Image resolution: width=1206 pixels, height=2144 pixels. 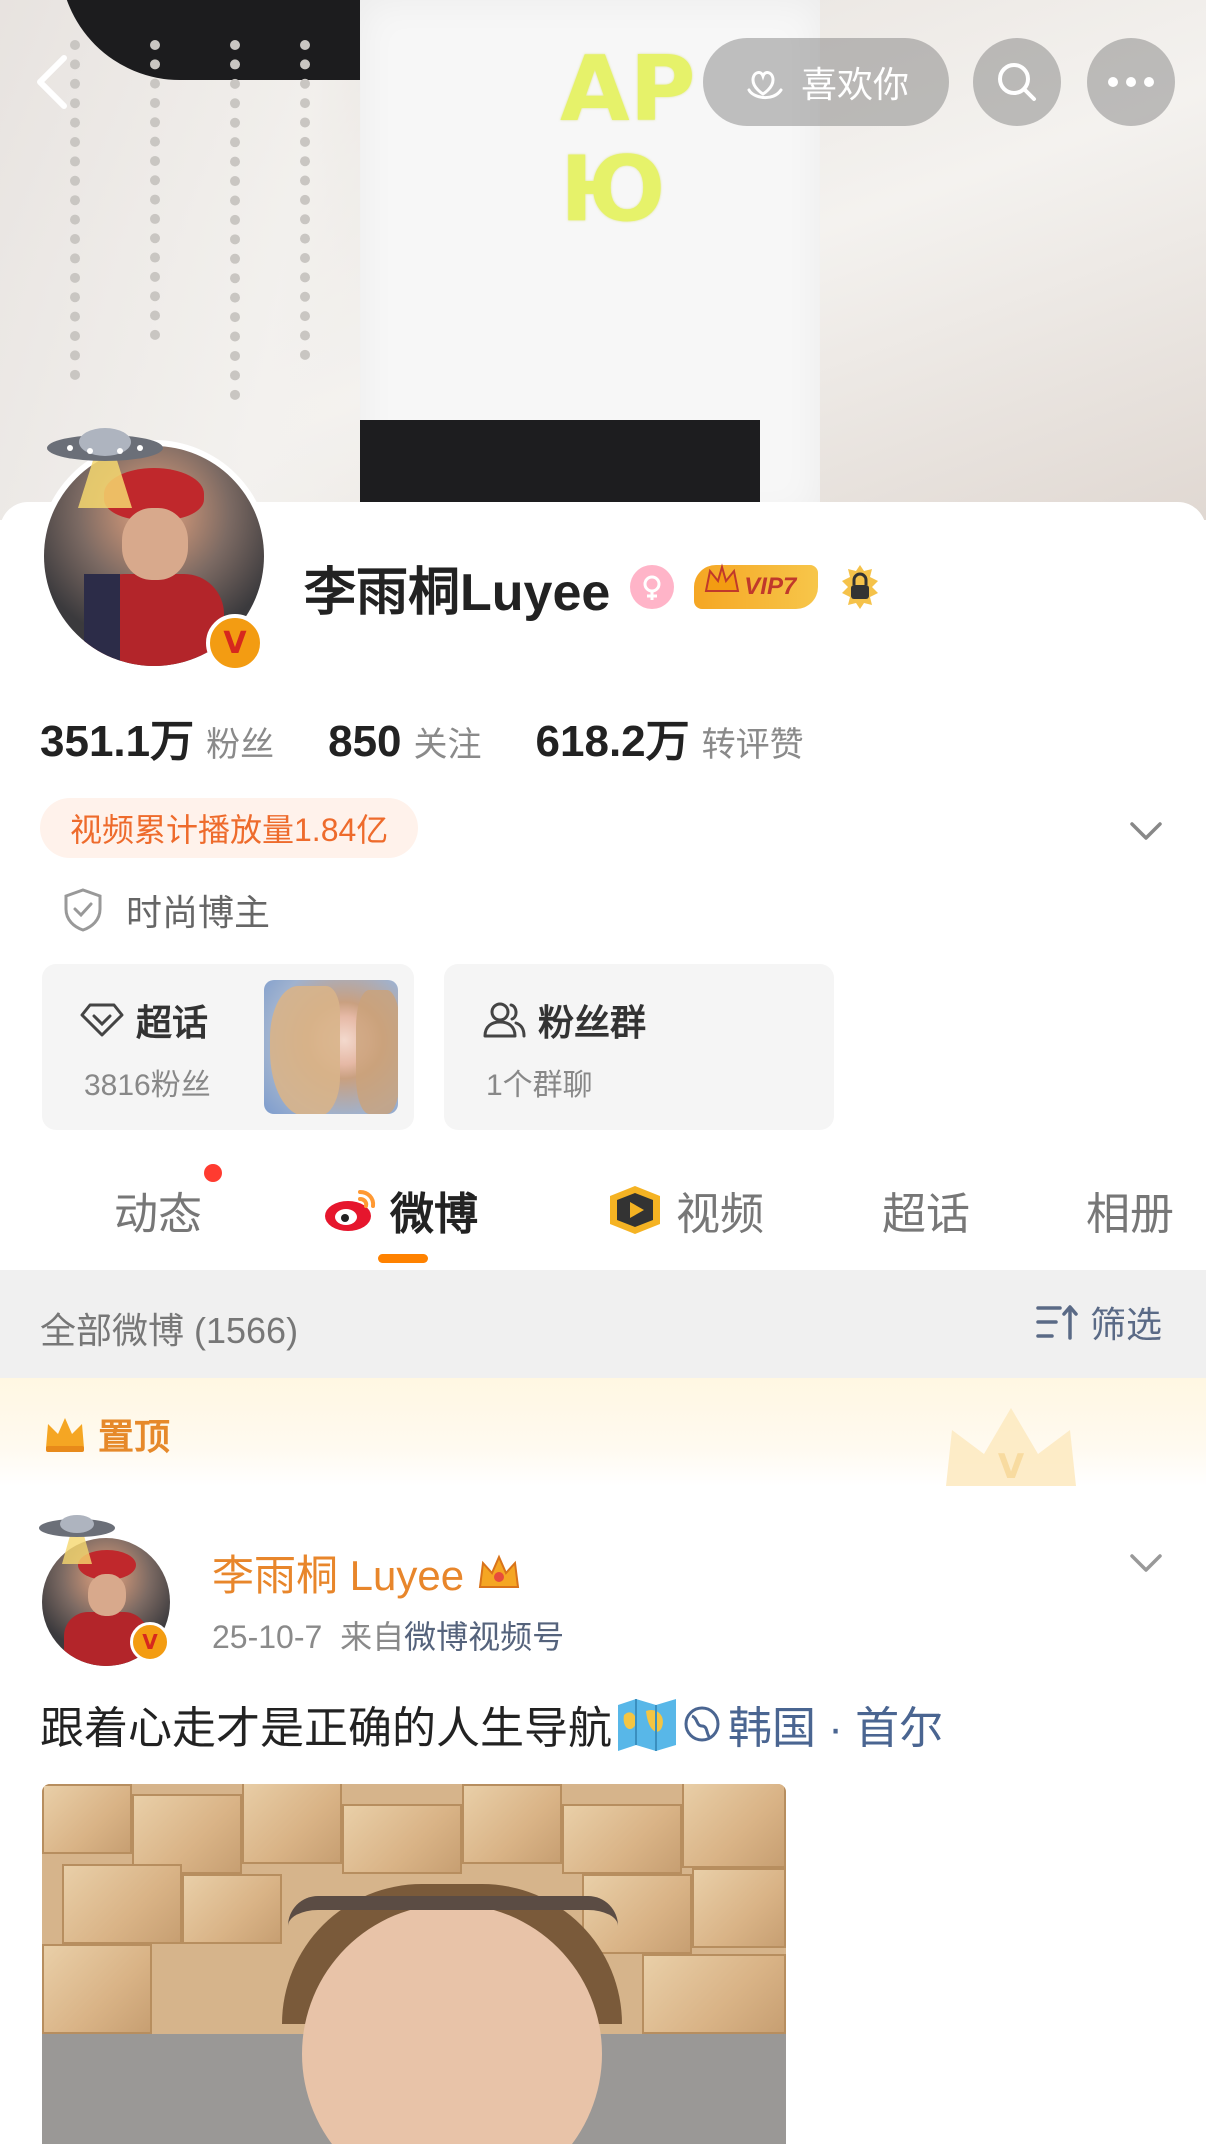 What do you see at coordinates (326, 1728) in the screenshot?
I see `post-text-body: 跟着心走才是正确的人生导航` at bounding box center [326, 1728].